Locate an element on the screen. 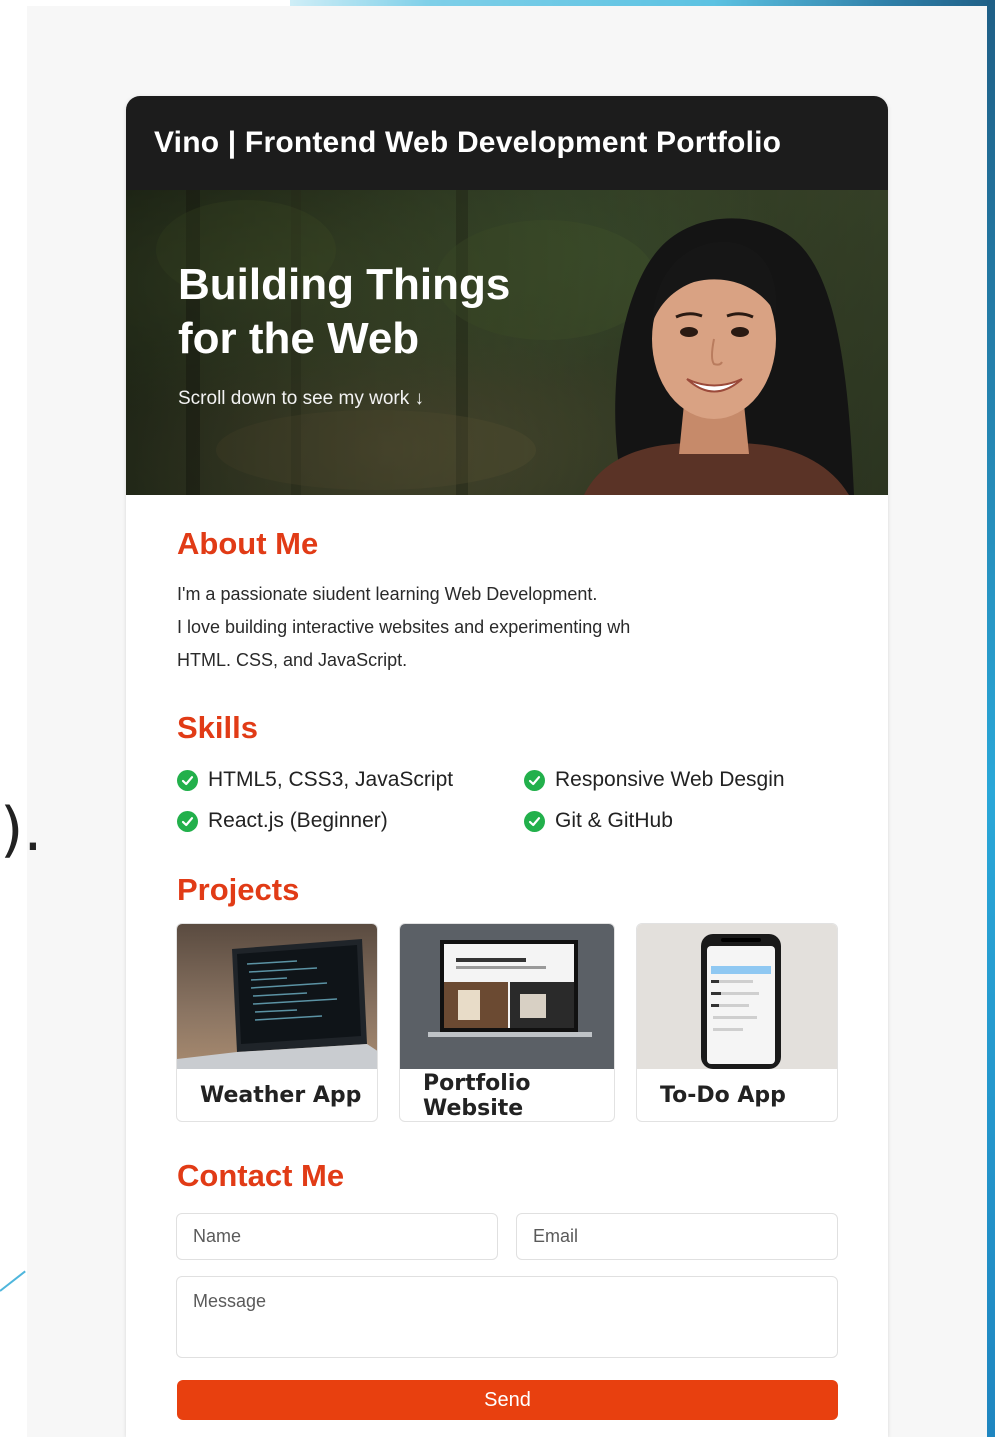  contact-heading: Contact Me is located at coordinates (261, 1175).